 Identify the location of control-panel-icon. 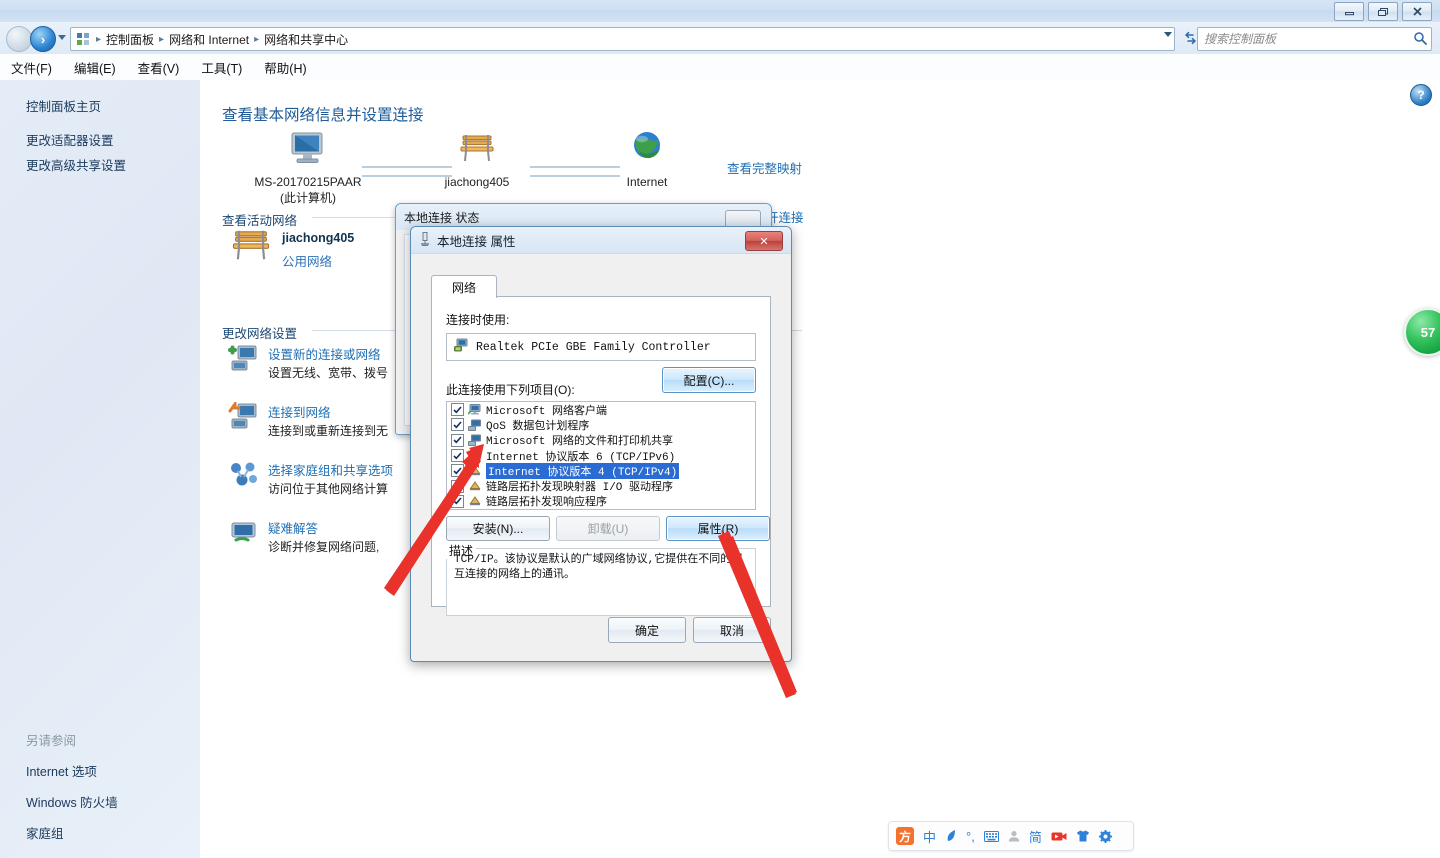
(83, 39).